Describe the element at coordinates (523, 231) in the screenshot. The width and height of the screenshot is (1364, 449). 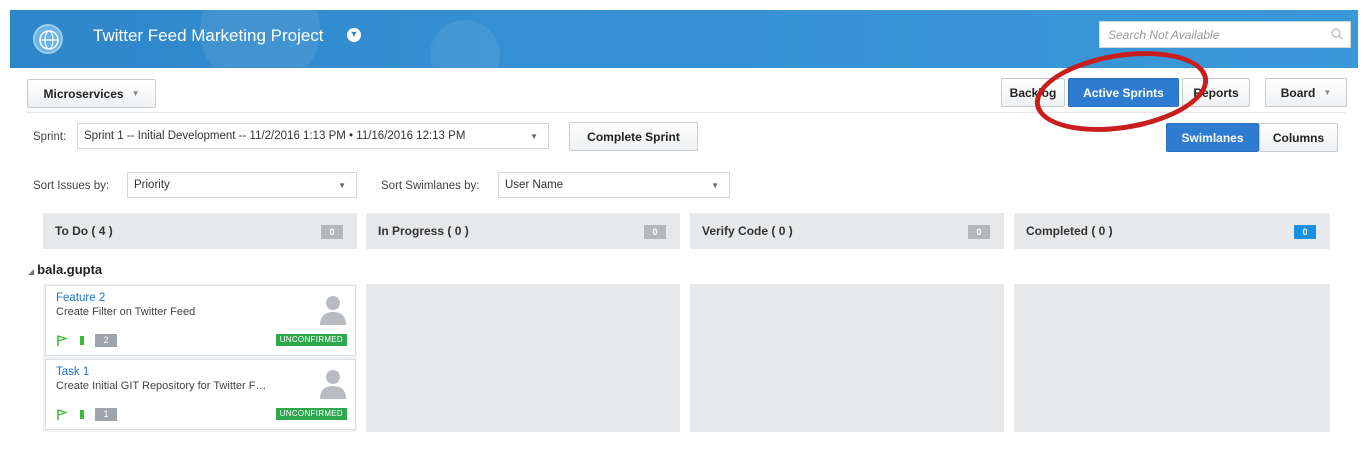
I see `column-header-in-progress: In Progress ( 0 ) 0` at that location.